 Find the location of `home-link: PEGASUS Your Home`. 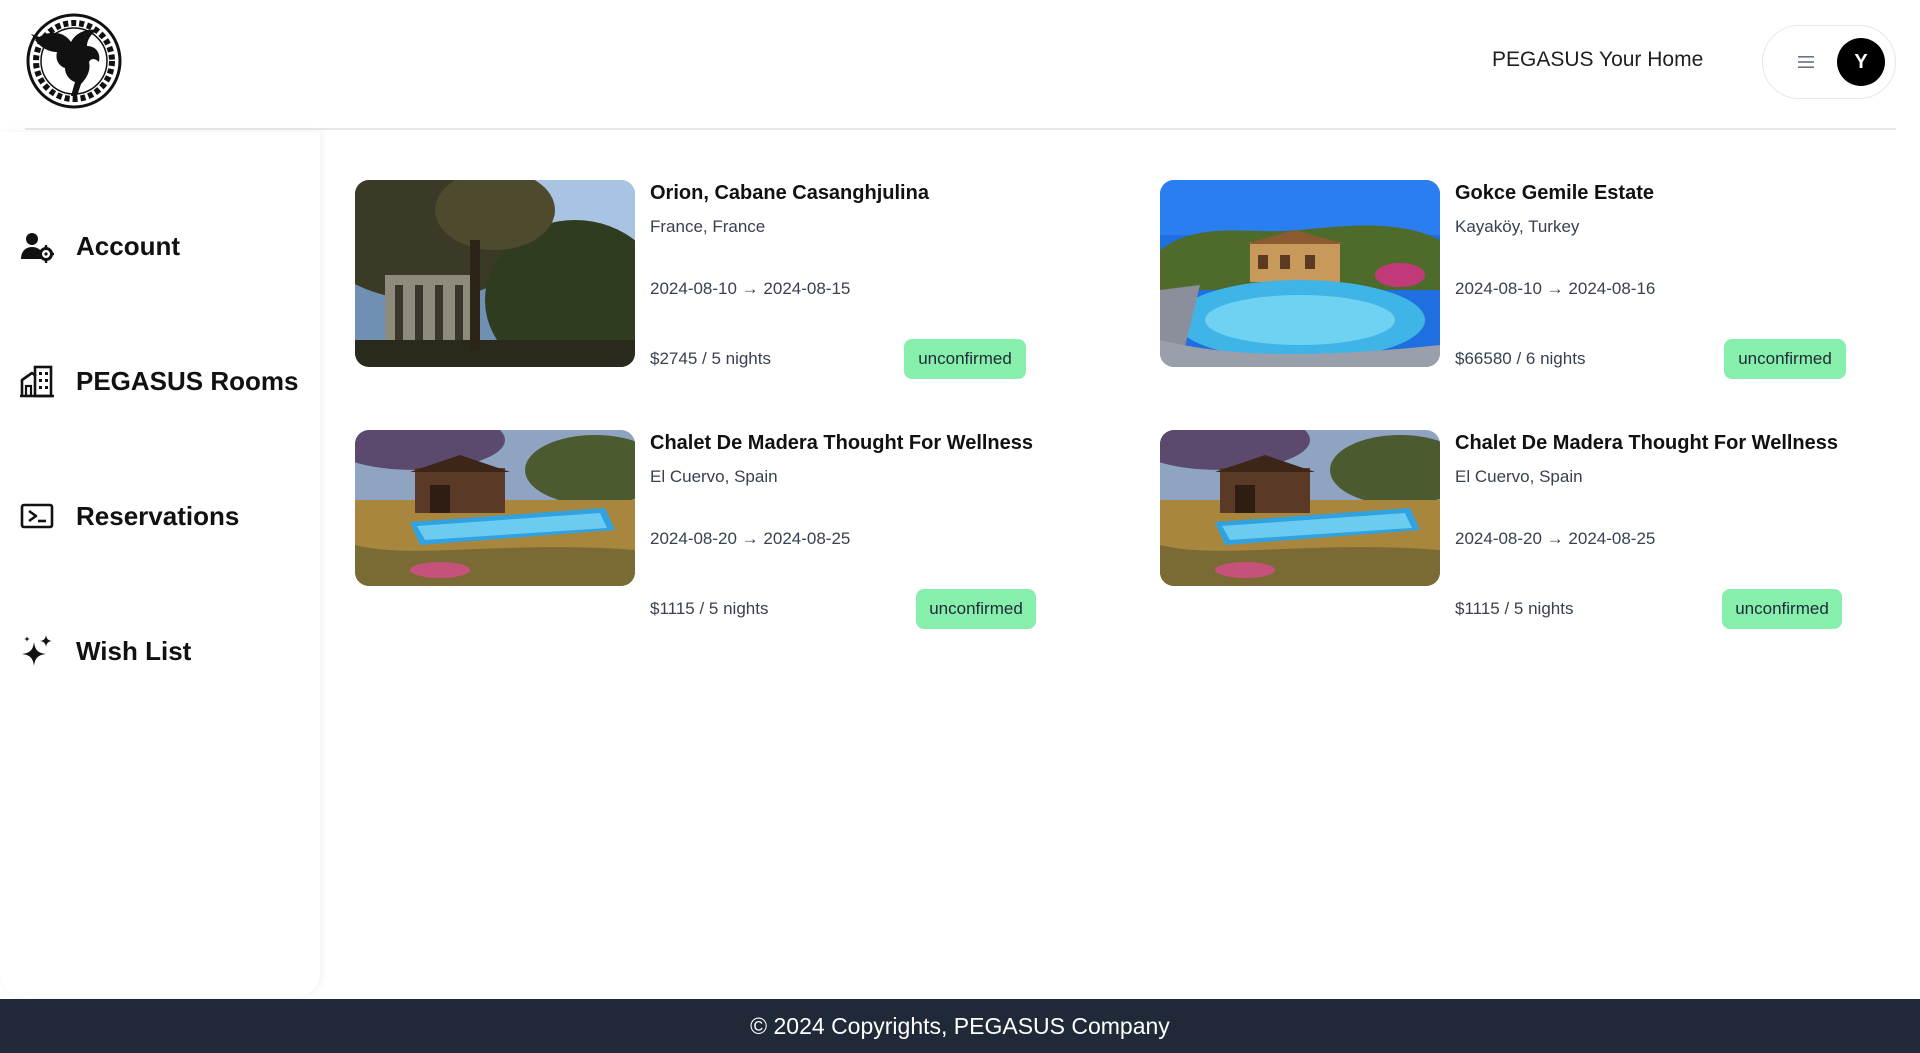

home-link: PEGASUS Your Home is located at coordinates (1597, 60).